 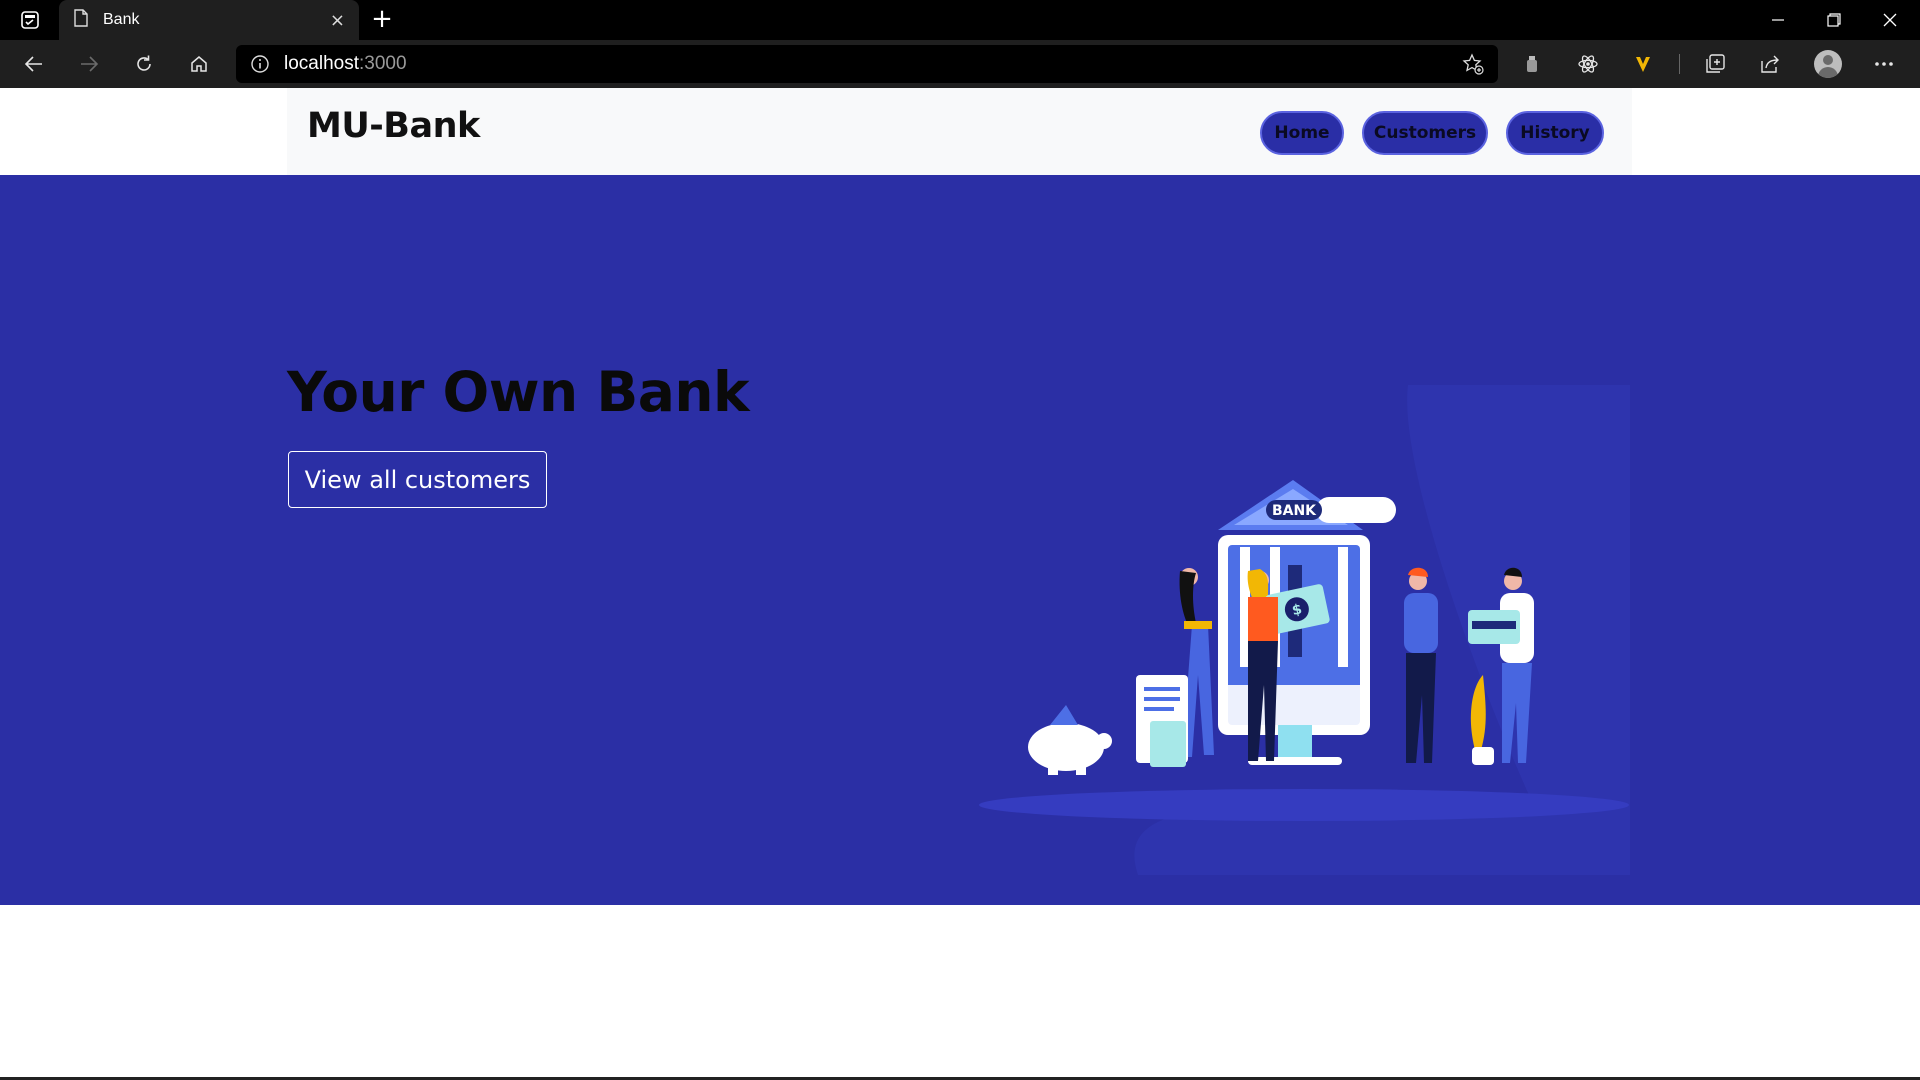 I want to click on toolbar-divider, so click(x=1679, y=64).